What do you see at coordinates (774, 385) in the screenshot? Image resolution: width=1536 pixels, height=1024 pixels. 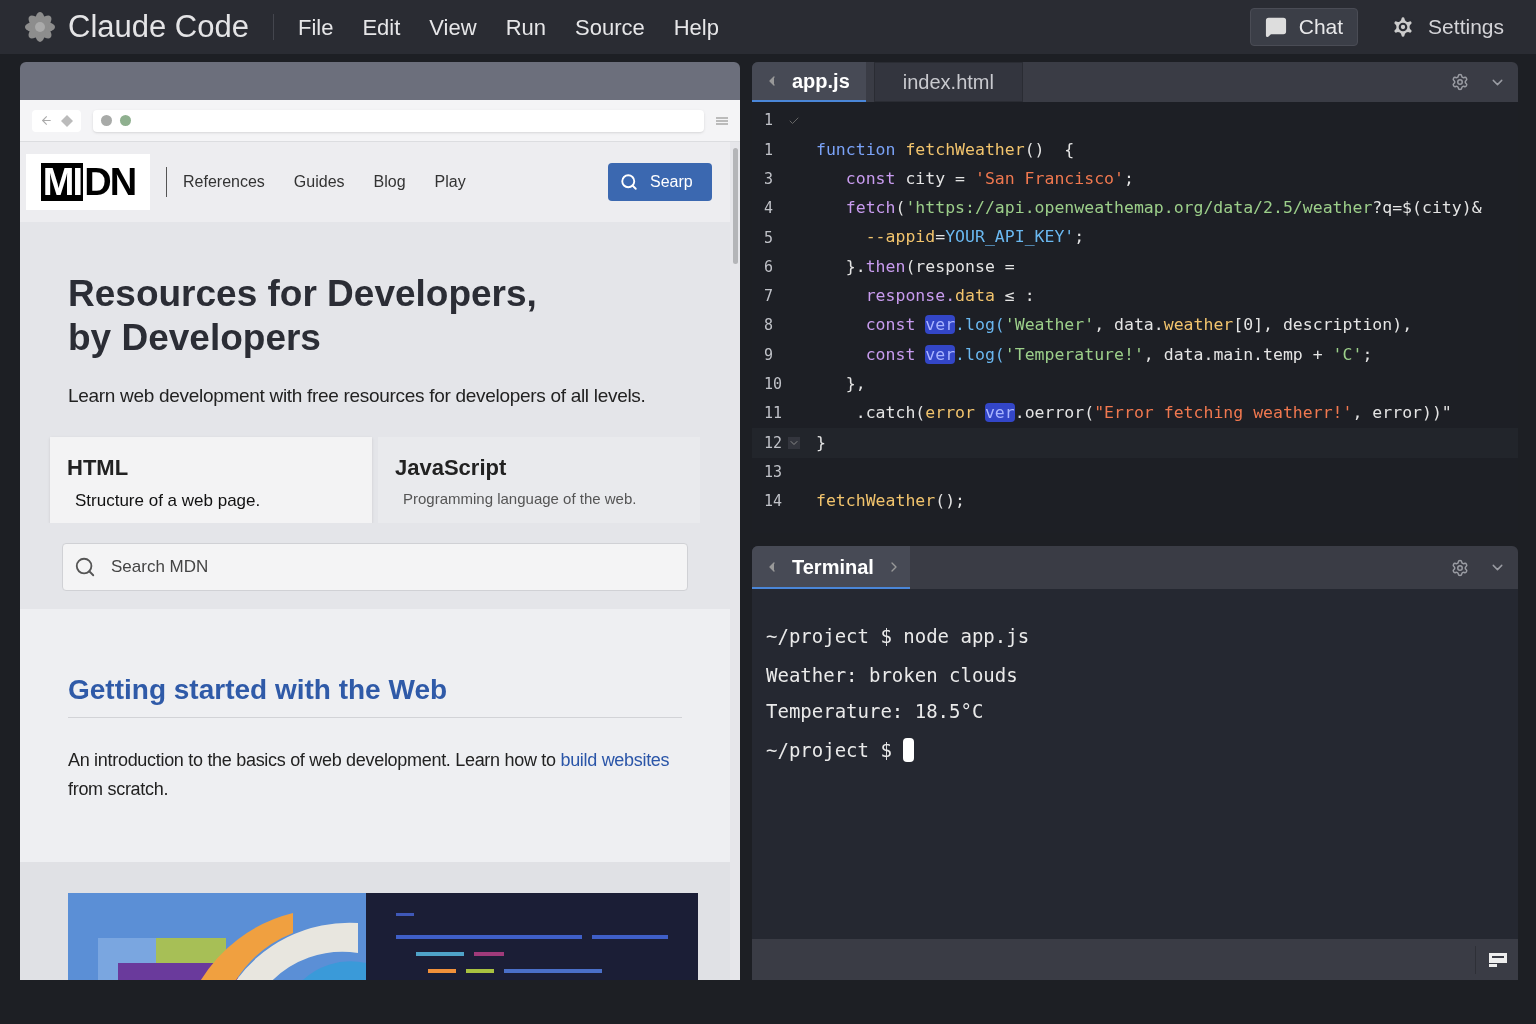 I see `line-number: 10` at bounding box center [774, 385].